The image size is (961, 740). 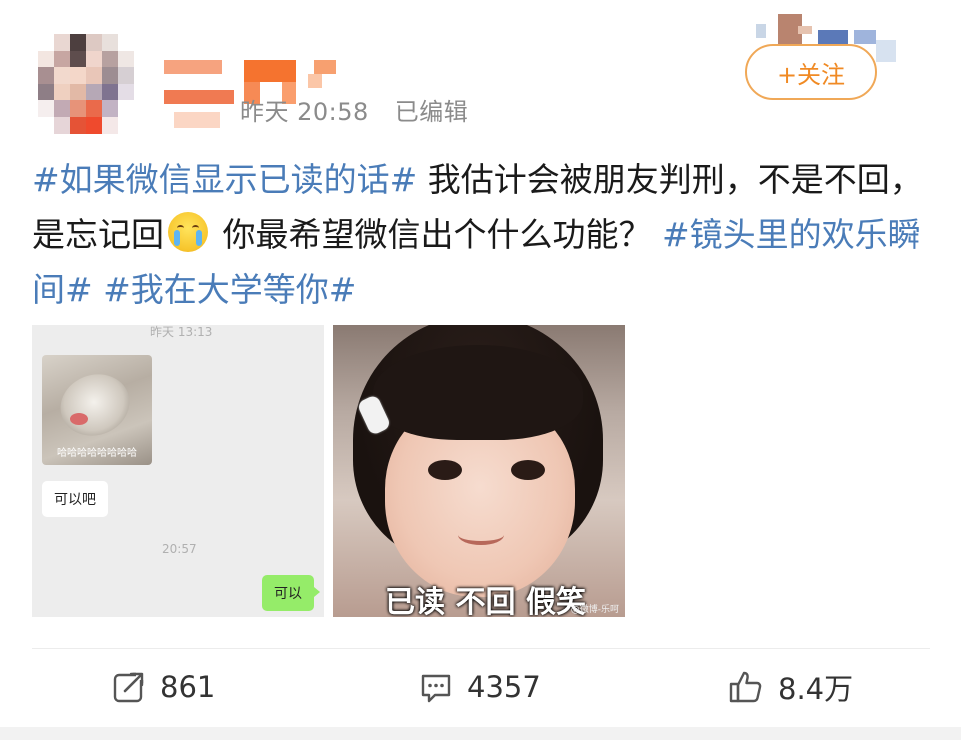 I want to click on divider, so click(x=481, y=648).